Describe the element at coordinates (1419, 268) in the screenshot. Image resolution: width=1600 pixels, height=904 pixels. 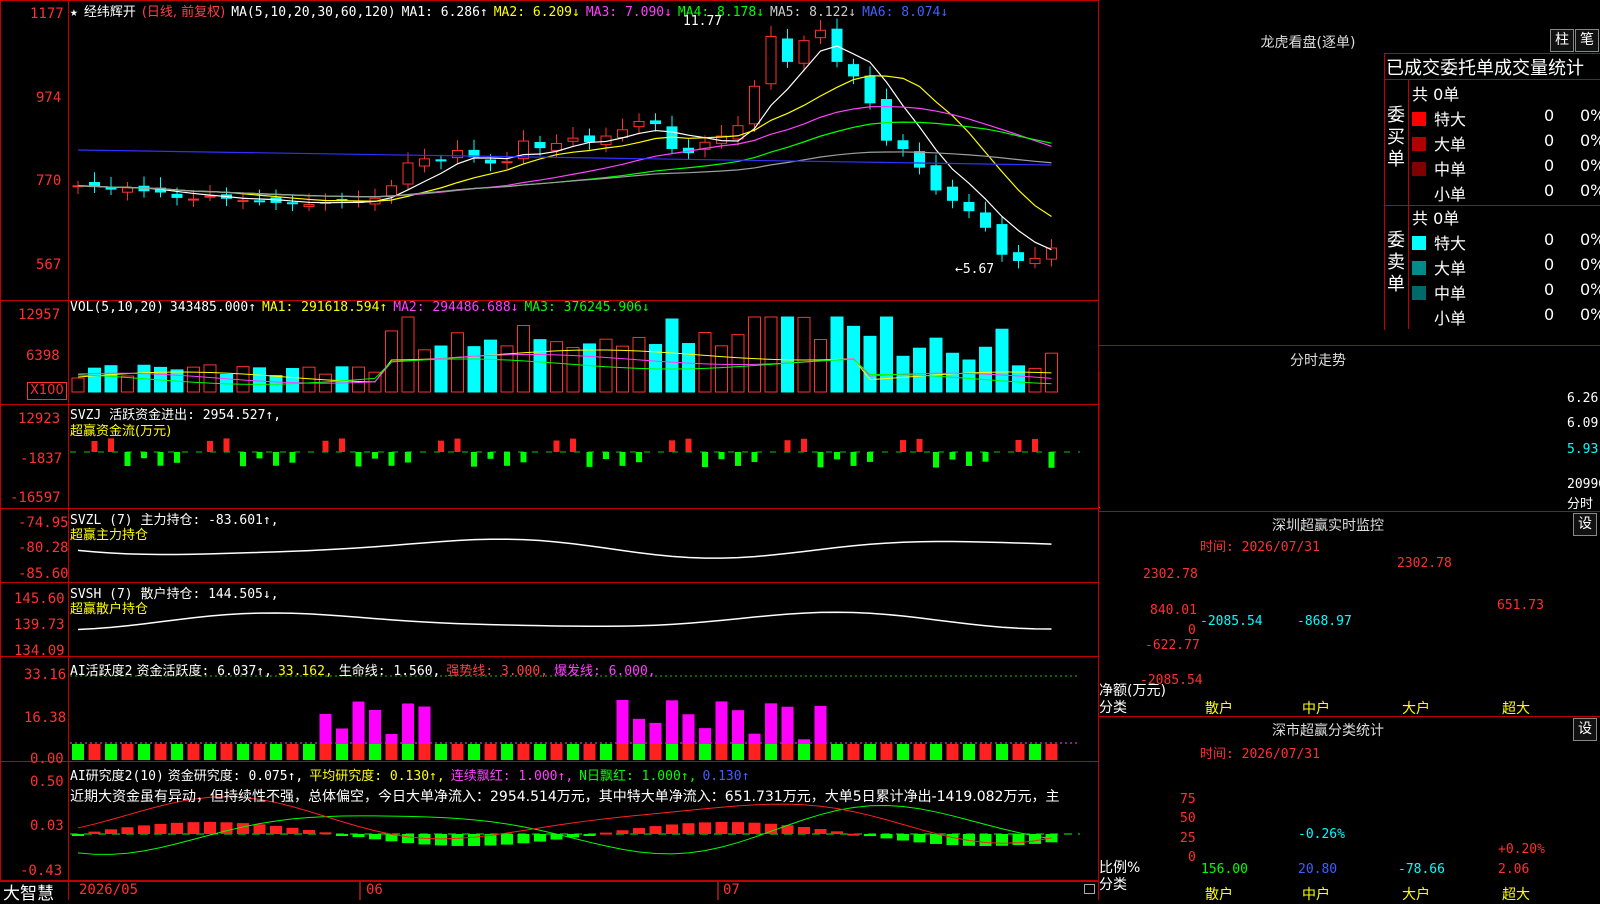
I see `sell-color-swatch` at that location.